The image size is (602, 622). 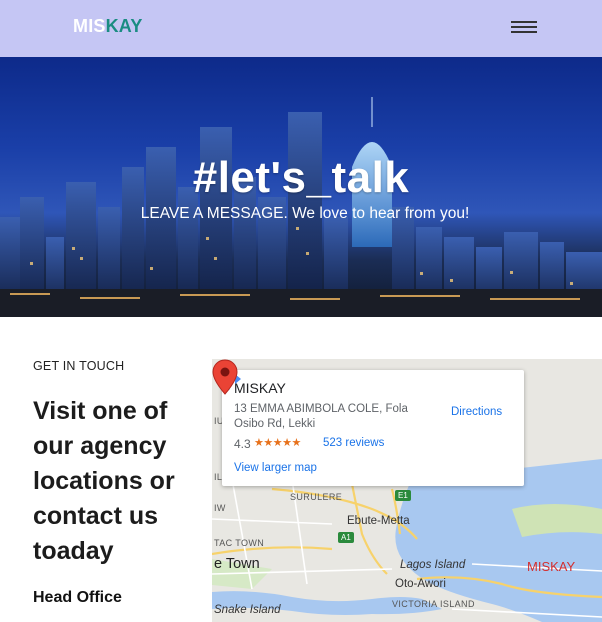 What do you see at coordinates (353, 443) in the screenshot?
I see `reviews-link: 523 reviews` at bounding box center [353, 443].